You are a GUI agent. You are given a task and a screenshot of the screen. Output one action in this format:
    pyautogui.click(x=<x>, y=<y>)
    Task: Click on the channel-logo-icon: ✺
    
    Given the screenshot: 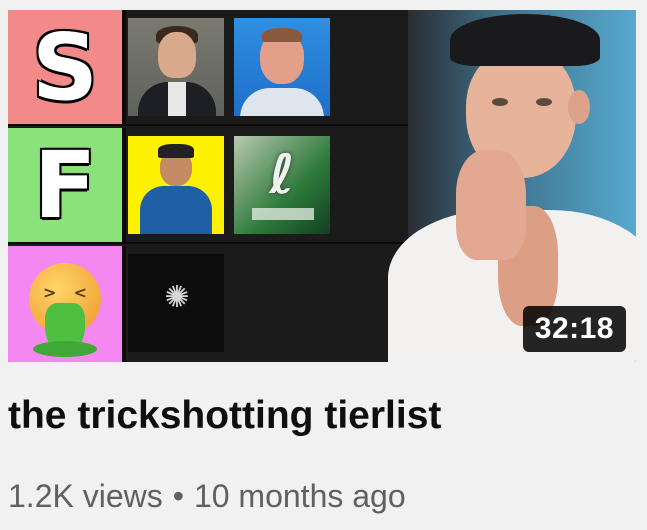 What is the action you would take?
    pyautogui.click(x=176, y=303)
    